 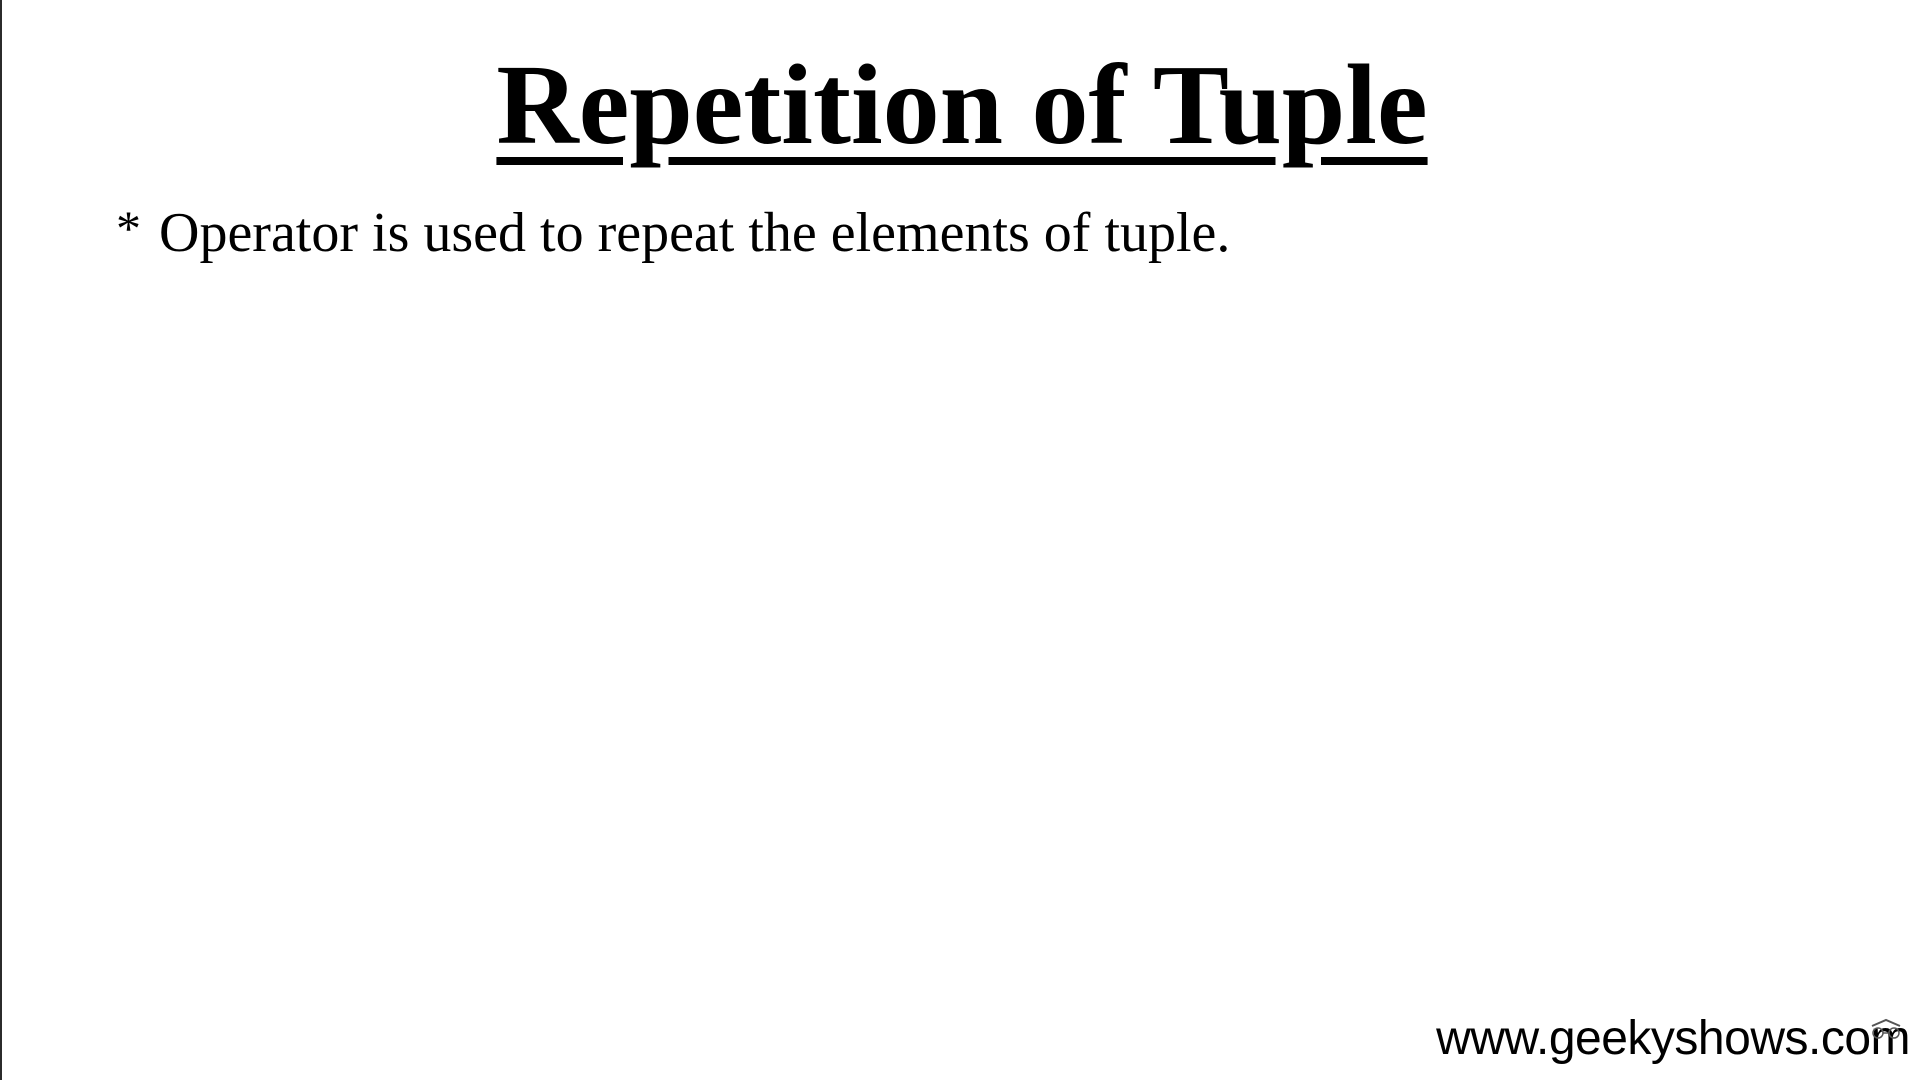 I want to click on player-overlay-icon, so click(x=1886, y=1028).